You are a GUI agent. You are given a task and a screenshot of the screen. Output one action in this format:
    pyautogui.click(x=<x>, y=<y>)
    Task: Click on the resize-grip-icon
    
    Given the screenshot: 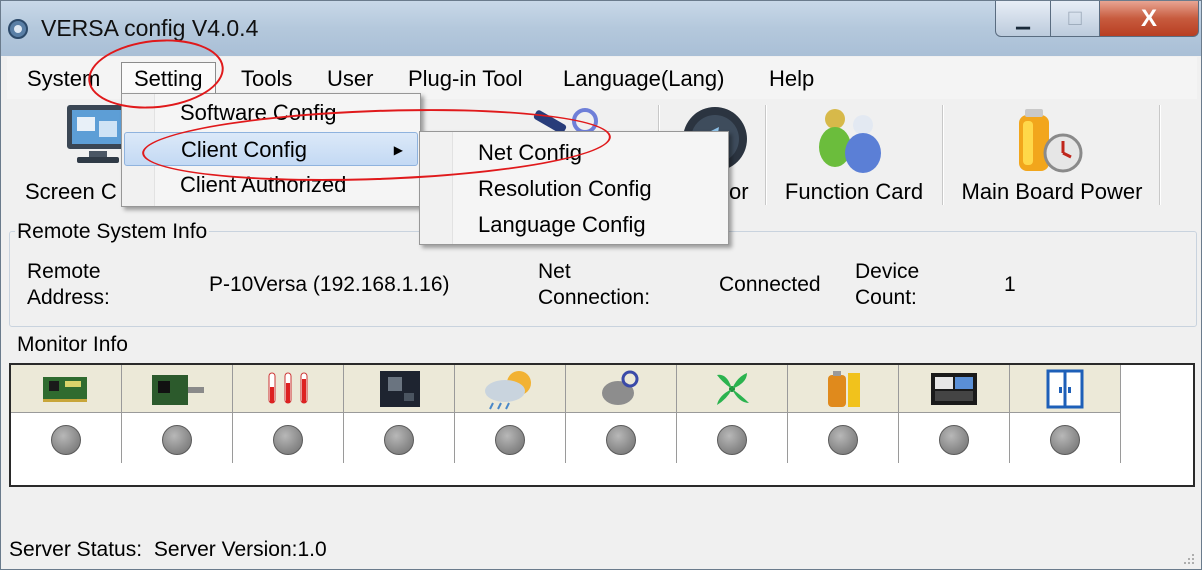 What is the action you would take?
    pyautogui.click(x=1188, y=558)
    